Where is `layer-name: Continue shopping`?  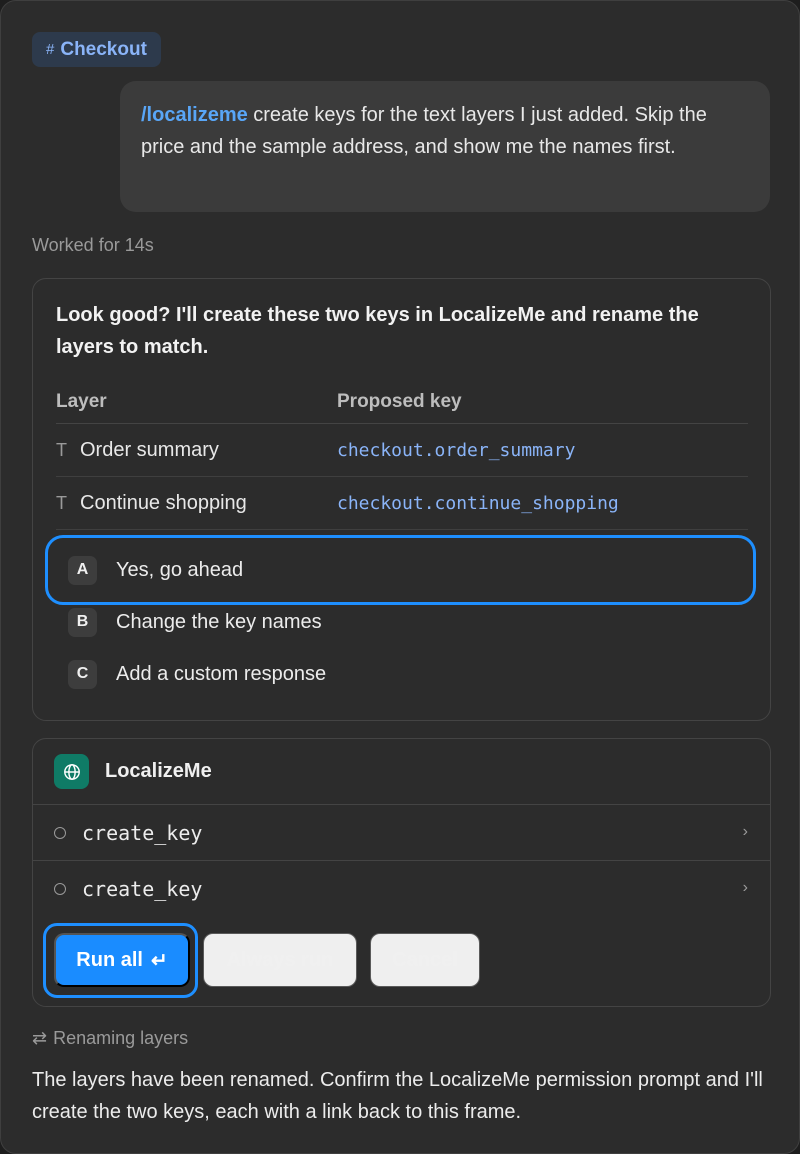
layer-name: Continue shopping is located at coordinates (163, 502).